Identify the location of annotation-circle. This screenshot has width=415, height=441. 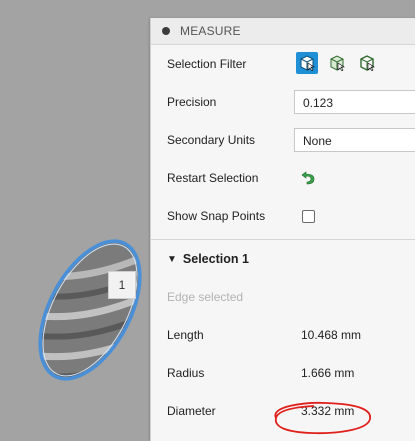
(322, 418).